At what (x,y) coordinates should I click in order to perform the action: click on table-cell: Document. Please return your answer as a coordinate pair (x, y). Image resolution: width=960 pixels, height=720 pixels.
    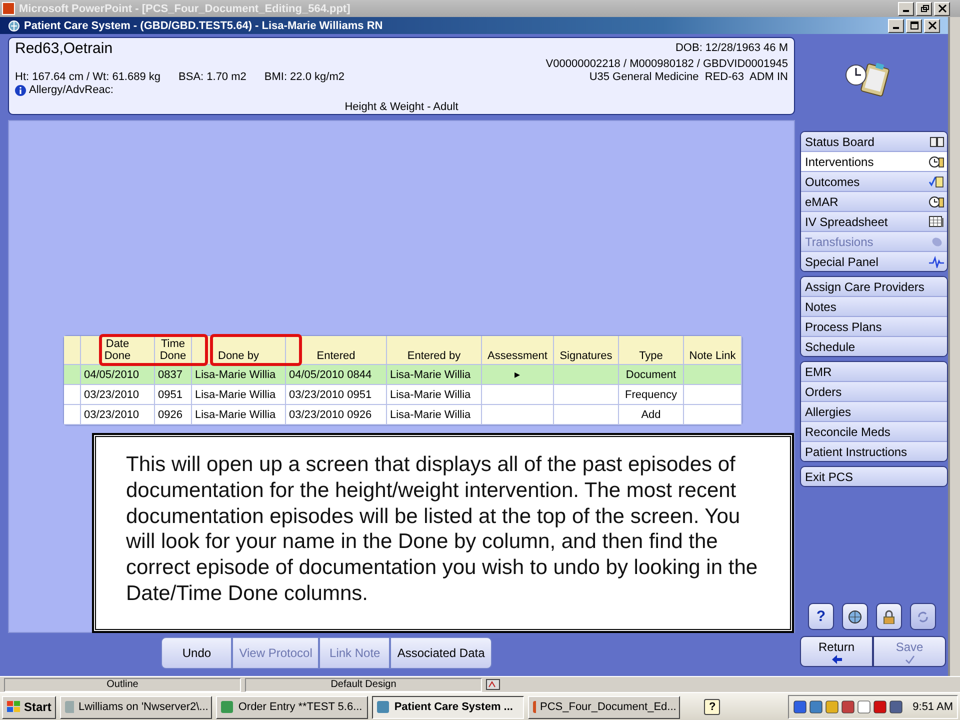
    Looking at the image, I should click on (651, 374).